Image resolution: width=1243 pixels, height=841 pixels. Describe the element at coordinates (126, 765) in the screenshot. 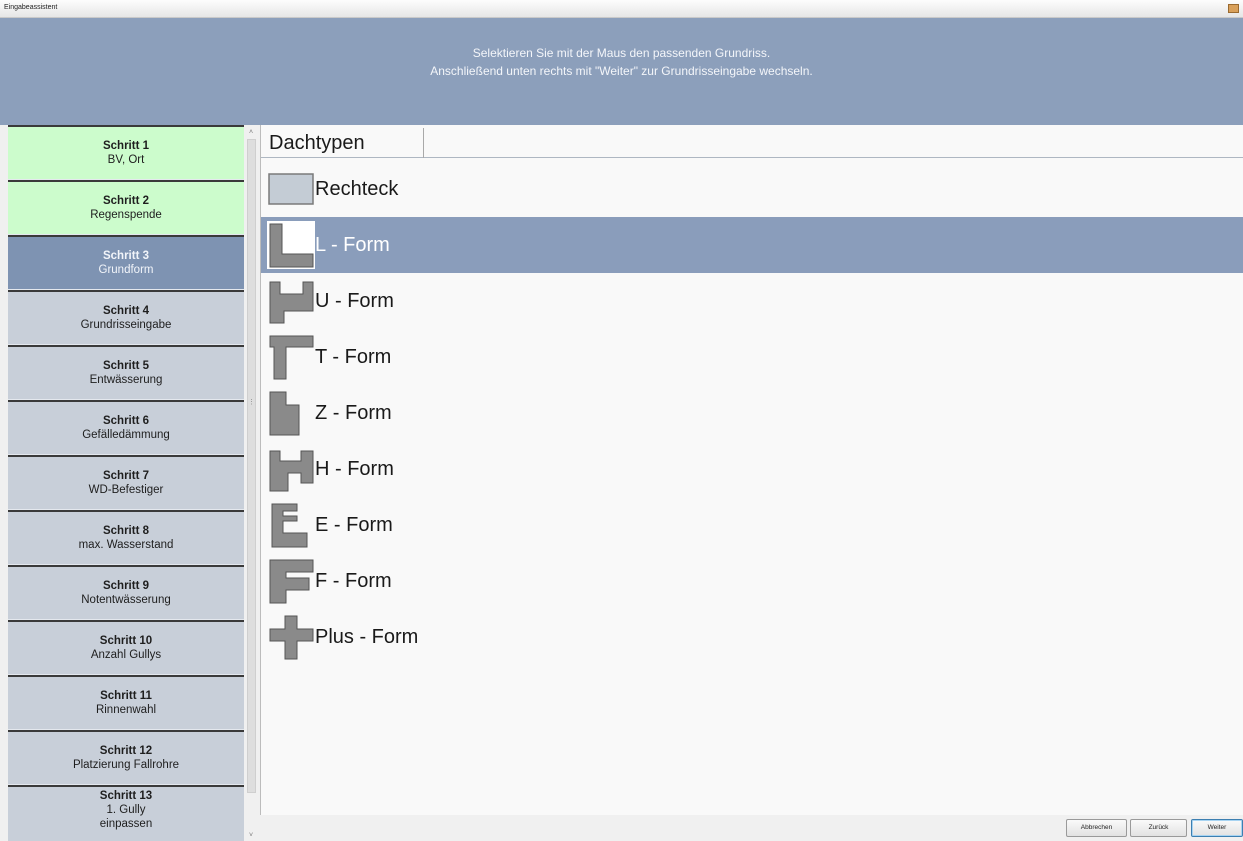

I see `step-label: Platzierung Fallrohre` at that location.